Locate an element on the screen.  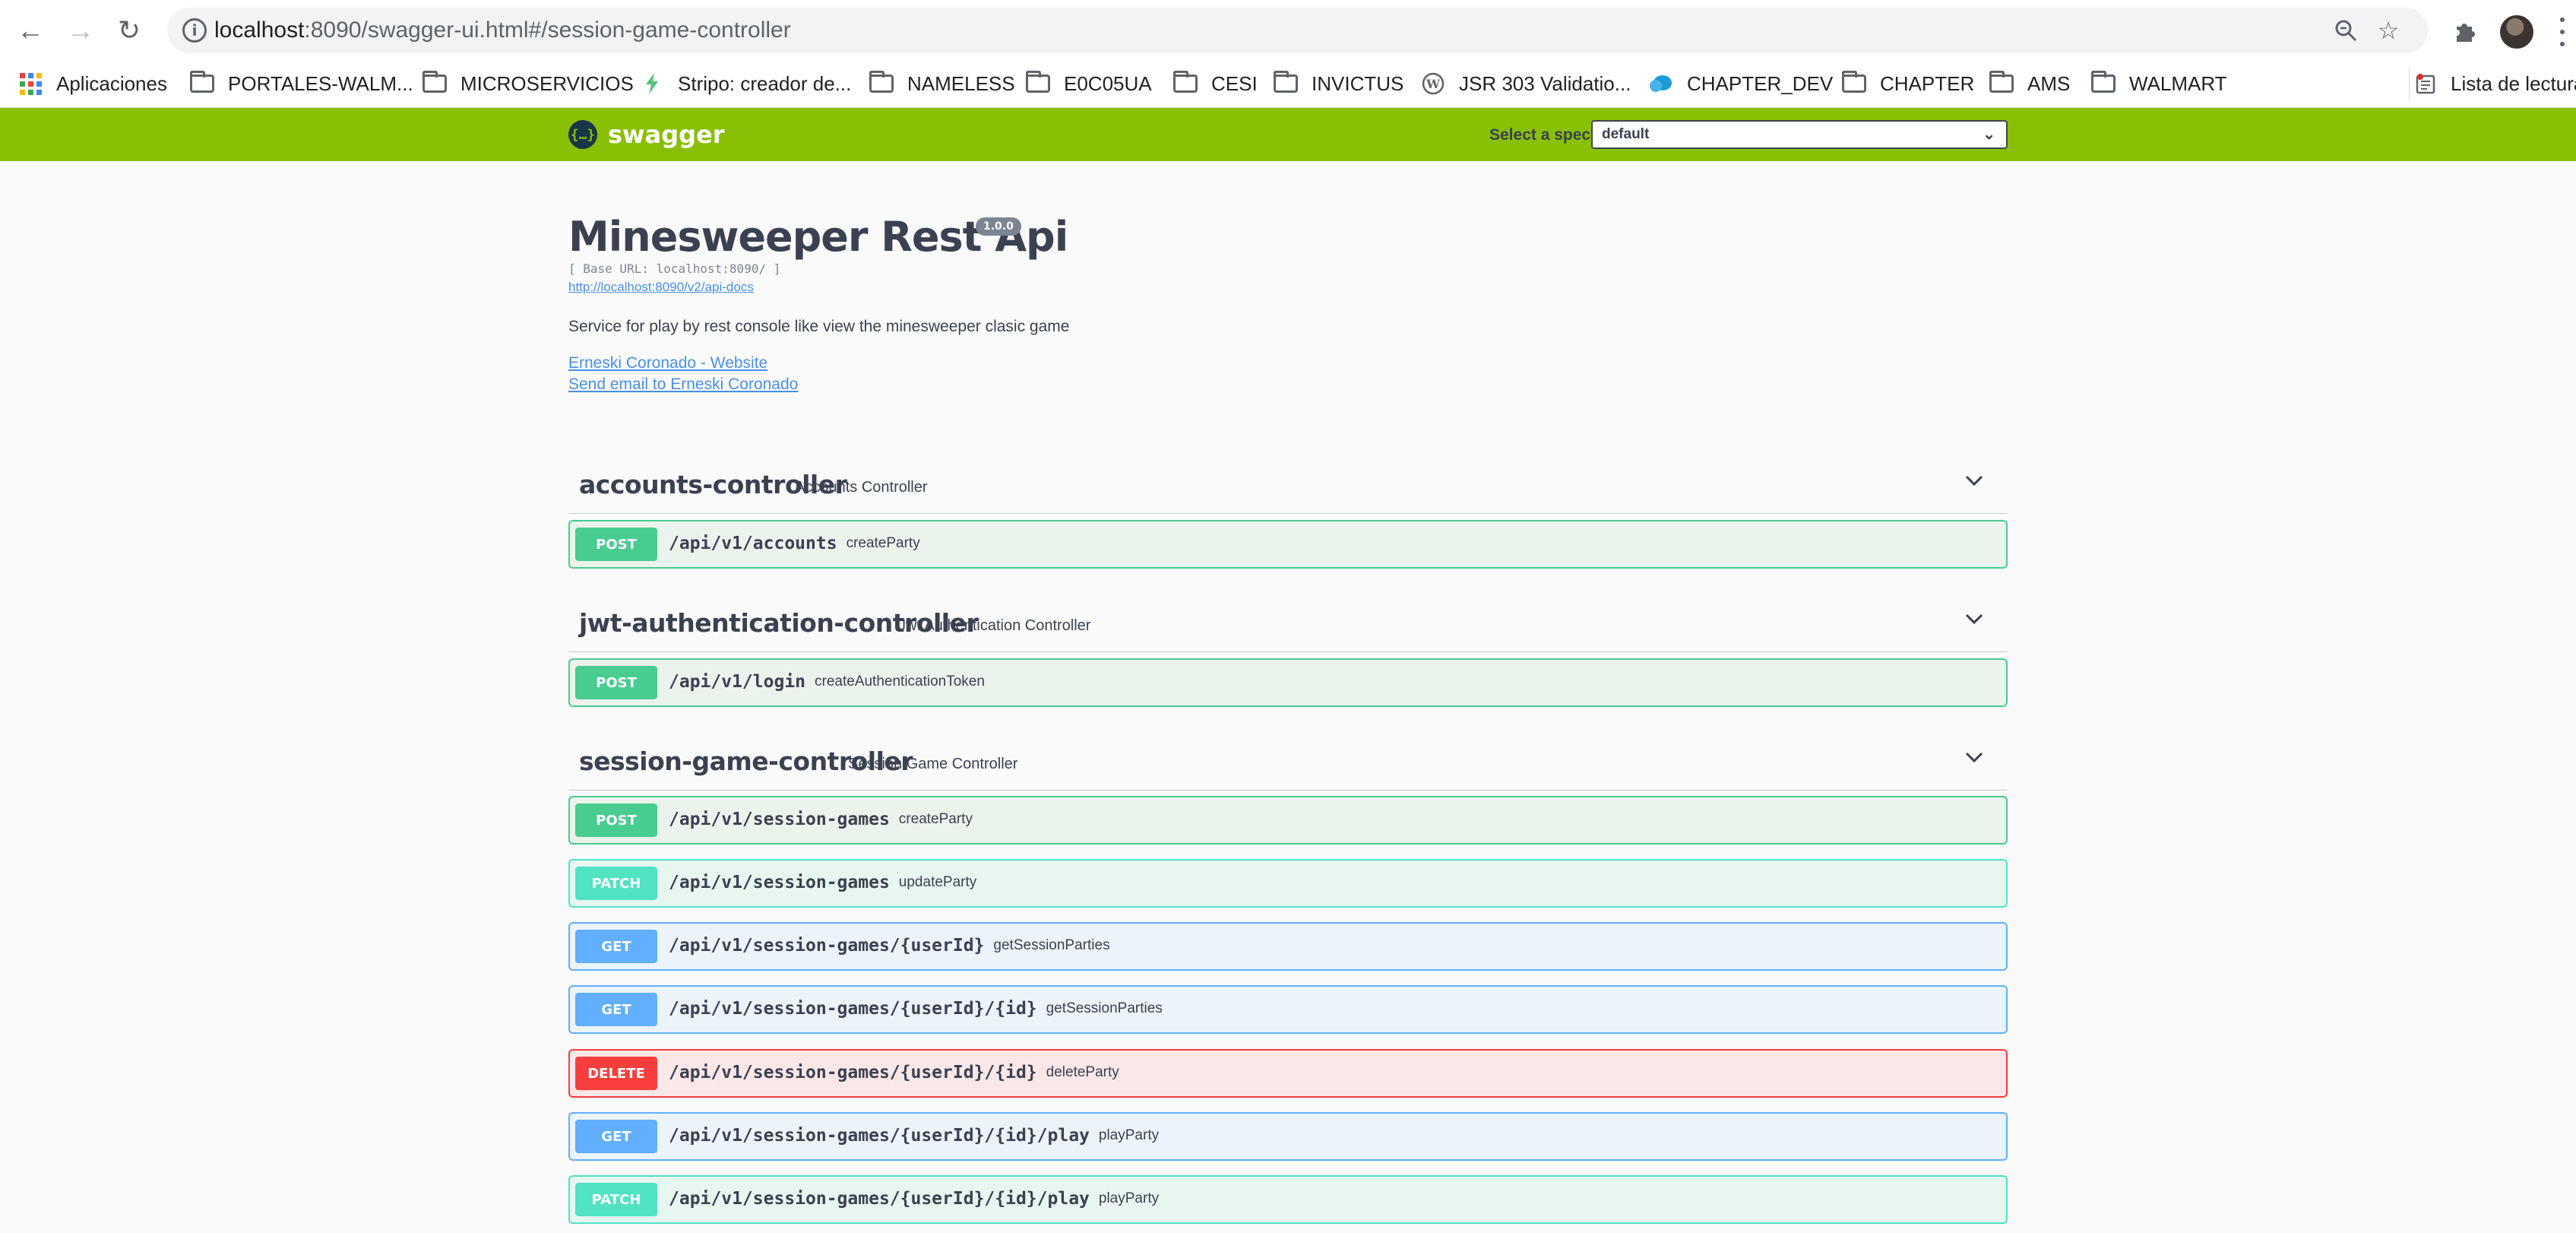
bookmark-microservicios: MICROSERVICIOS is located at coordinates (528, 83).